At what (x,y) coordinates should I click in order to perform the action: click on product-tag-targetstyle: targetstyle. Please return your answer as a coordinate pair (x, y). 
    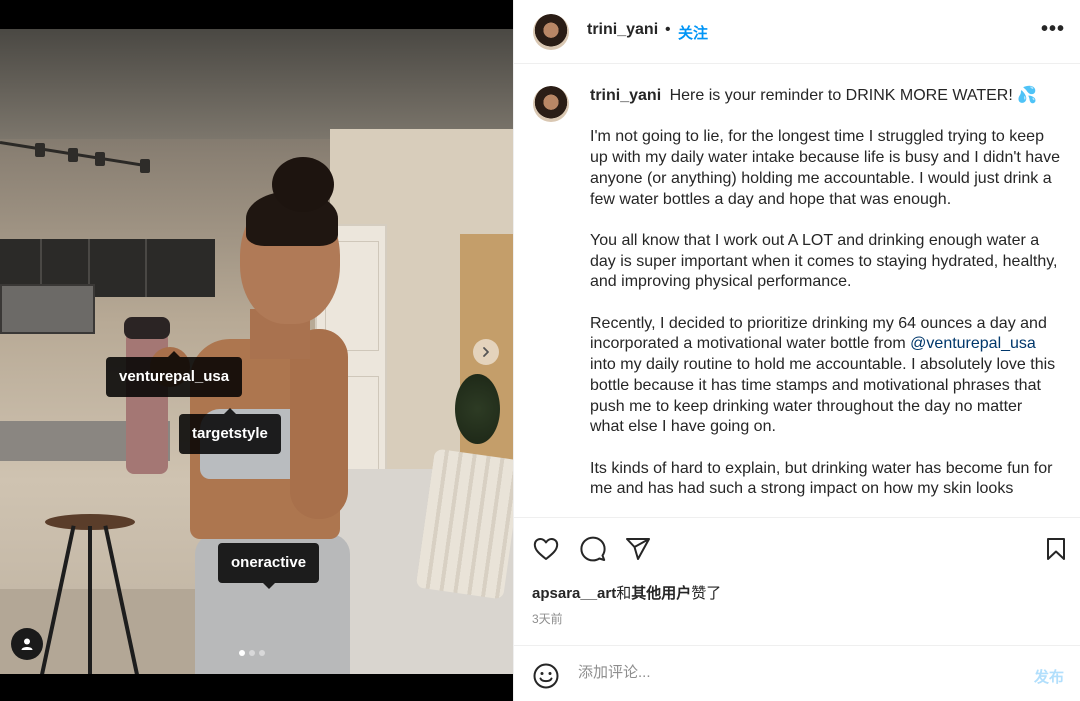
    Looking at the image, I should click on (230, 431).